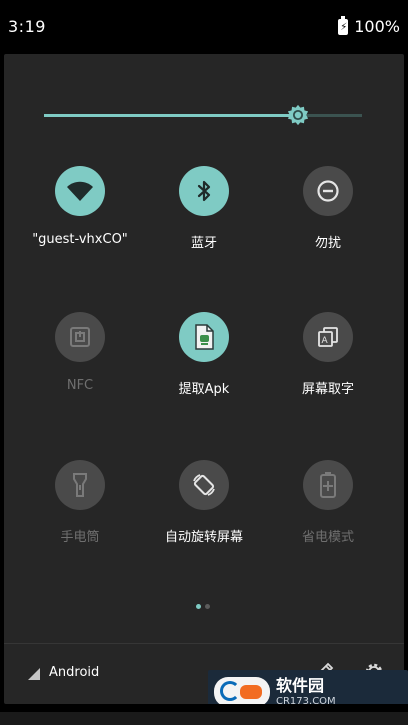 The height and width of the screenshot is (725, 408). I want to click on carrier-name: Android, so click(74, 672).